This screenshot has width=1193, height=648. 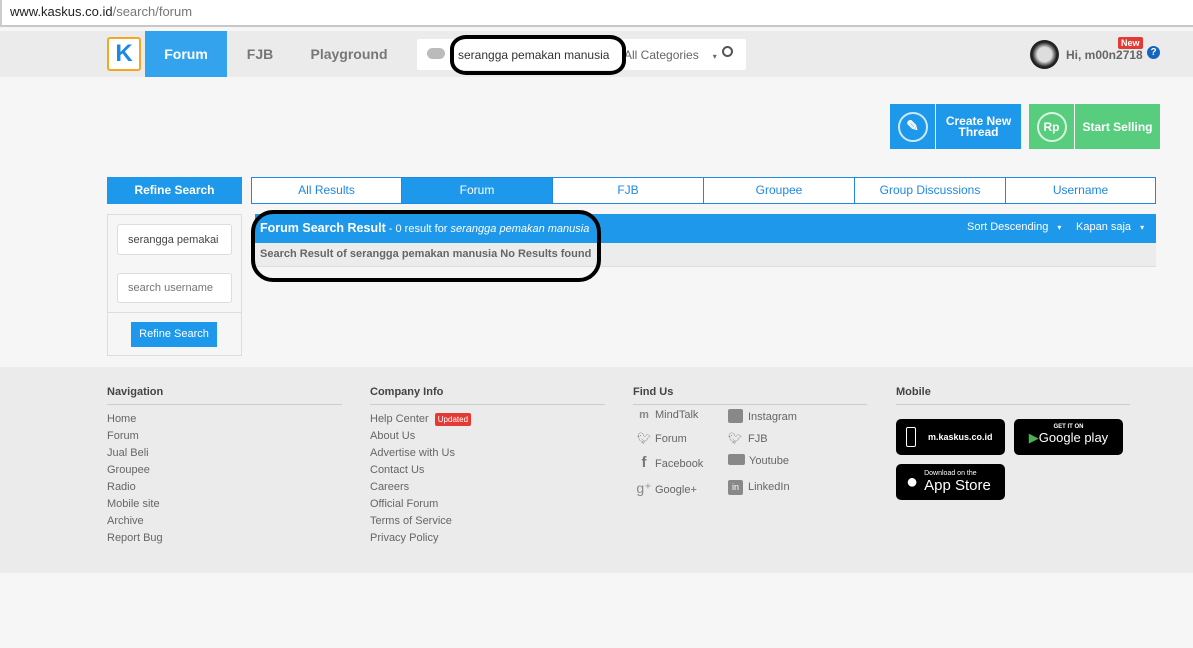 I want to click on google-play-badge: GET IT ON ▶Google play, so click(x=1068, y=437).